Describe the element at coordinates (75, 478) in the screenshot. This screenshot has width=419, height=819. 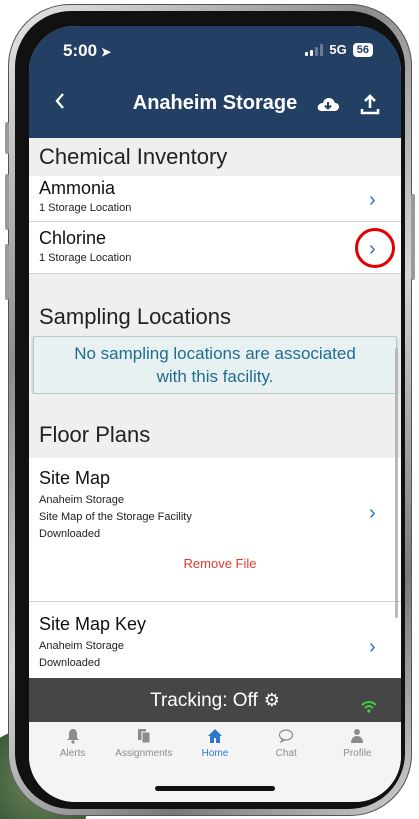
I see `item-name: Site Map` at that location.